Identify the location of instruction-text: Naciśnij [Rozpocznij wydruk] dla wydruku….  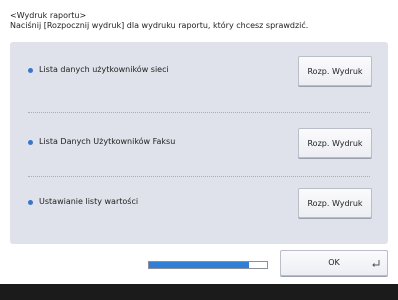
(159, 25).